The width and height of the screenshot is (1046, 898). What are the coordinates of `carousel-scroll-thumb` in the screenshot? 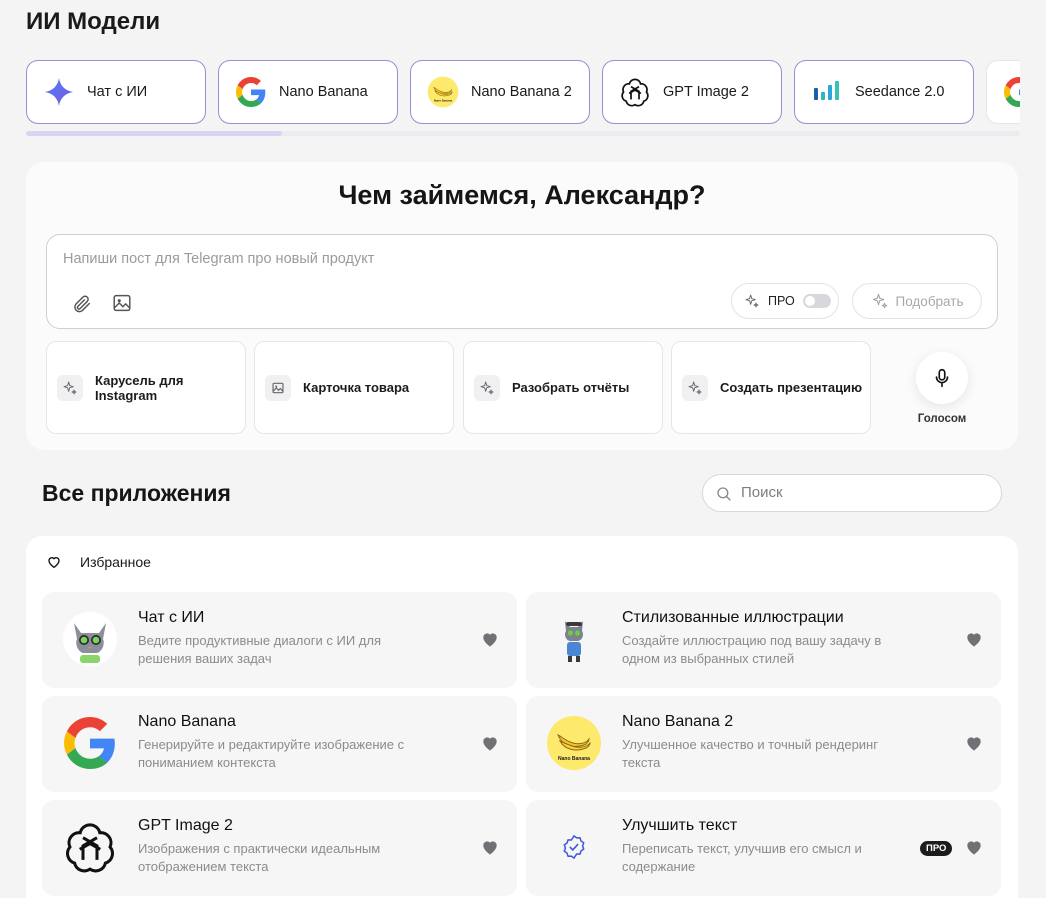 It's located at (154, 133).